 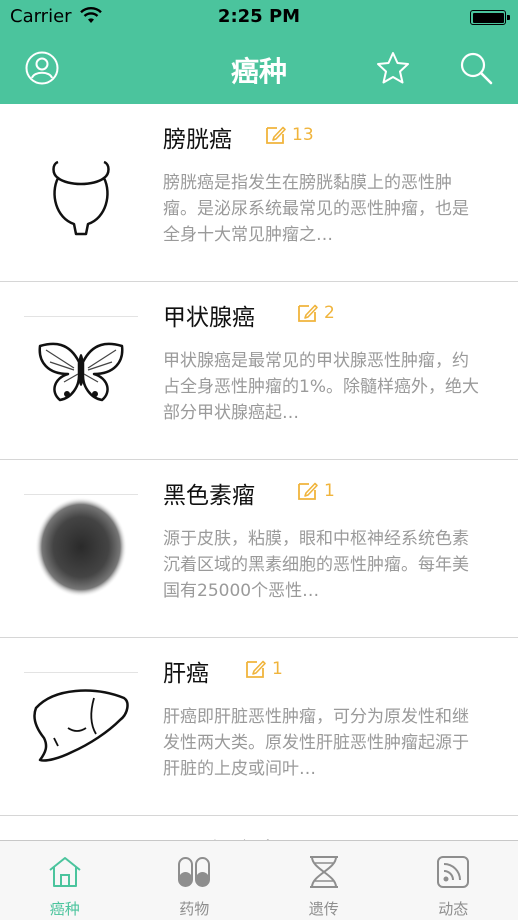 I want to click on clock: 2:25 PM, so click(x=259, y=16).